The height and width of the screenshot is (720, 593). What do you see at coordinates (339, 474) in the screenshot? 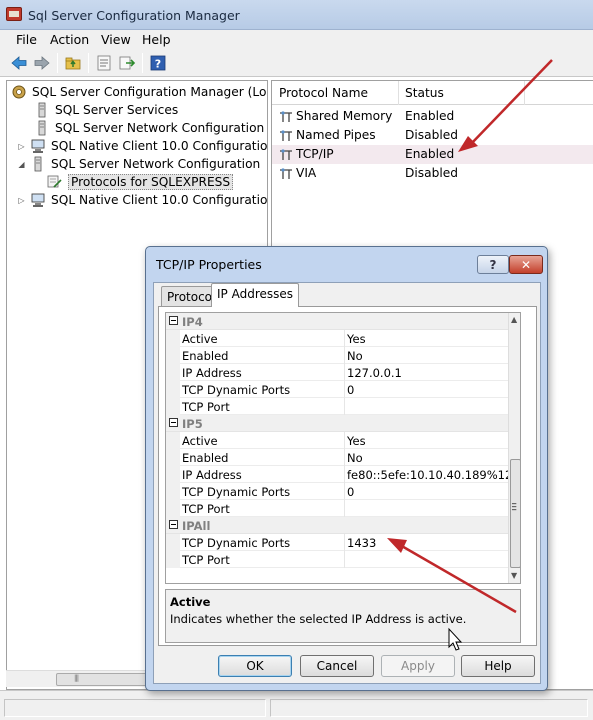
I see `property-row: IP Address fe80::5efe:10.10.40.189%12` at bounding box center [339, 474].